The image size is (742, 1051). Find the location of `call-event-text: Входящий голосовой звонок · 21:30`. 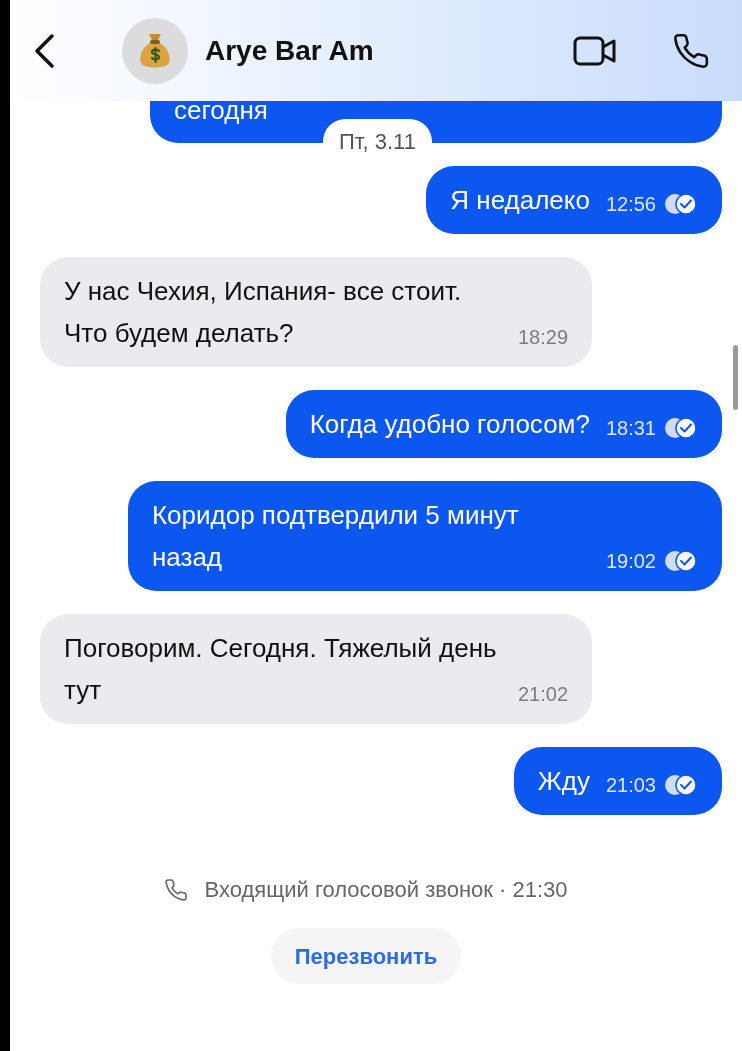

call-event-text: Входящий голосовой звонок · 21:30 is located at coordinates (386, 890).